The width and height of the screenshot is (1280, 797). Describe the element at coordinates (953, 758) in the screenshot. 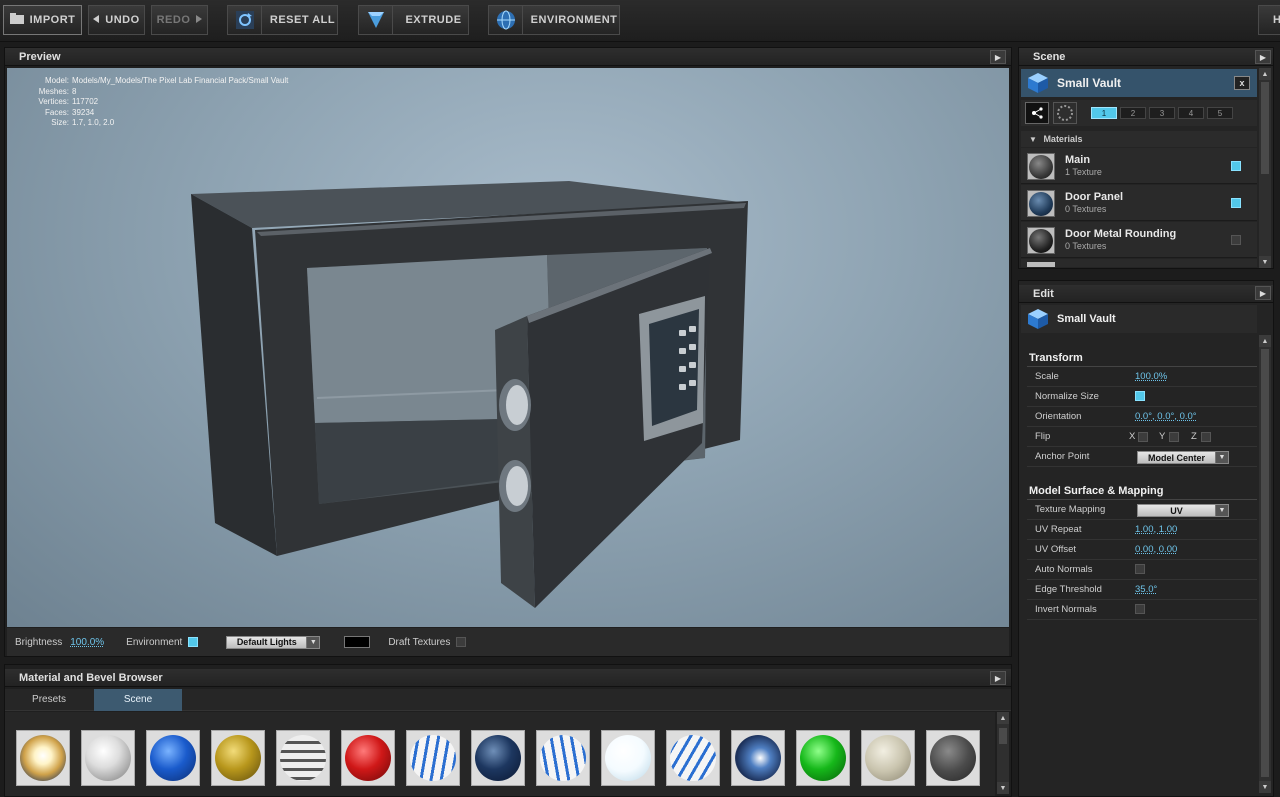

I see `material-swatch-dark-grey` at that location.